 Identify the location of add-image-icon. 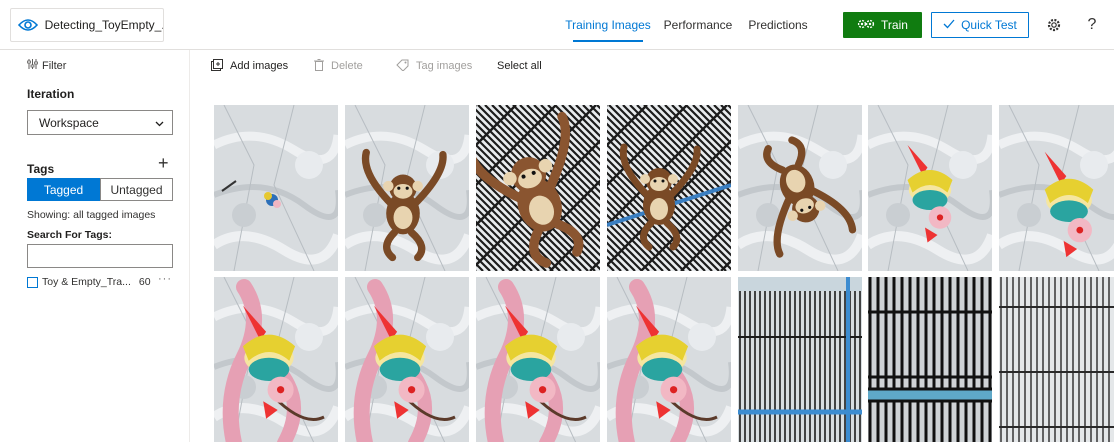
(217, 66).